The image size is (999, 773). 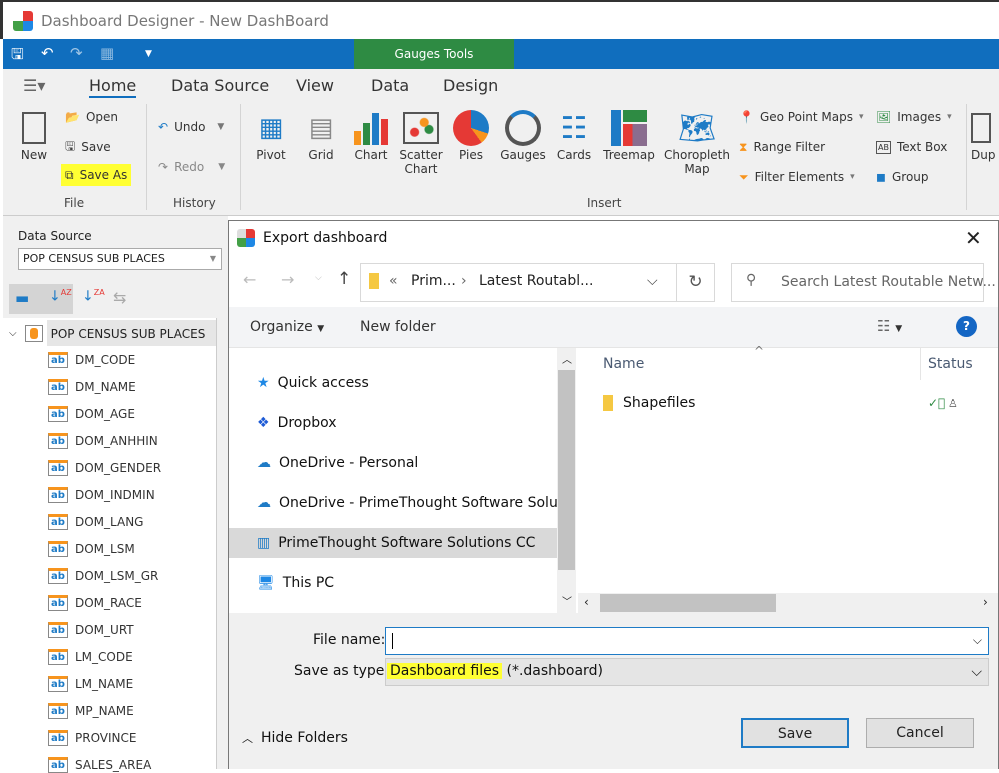 What do you see at coordinates (90, 657) in the screenshot?
I see `field-item: ab LM_CODE` at bounding box center [90, 657].